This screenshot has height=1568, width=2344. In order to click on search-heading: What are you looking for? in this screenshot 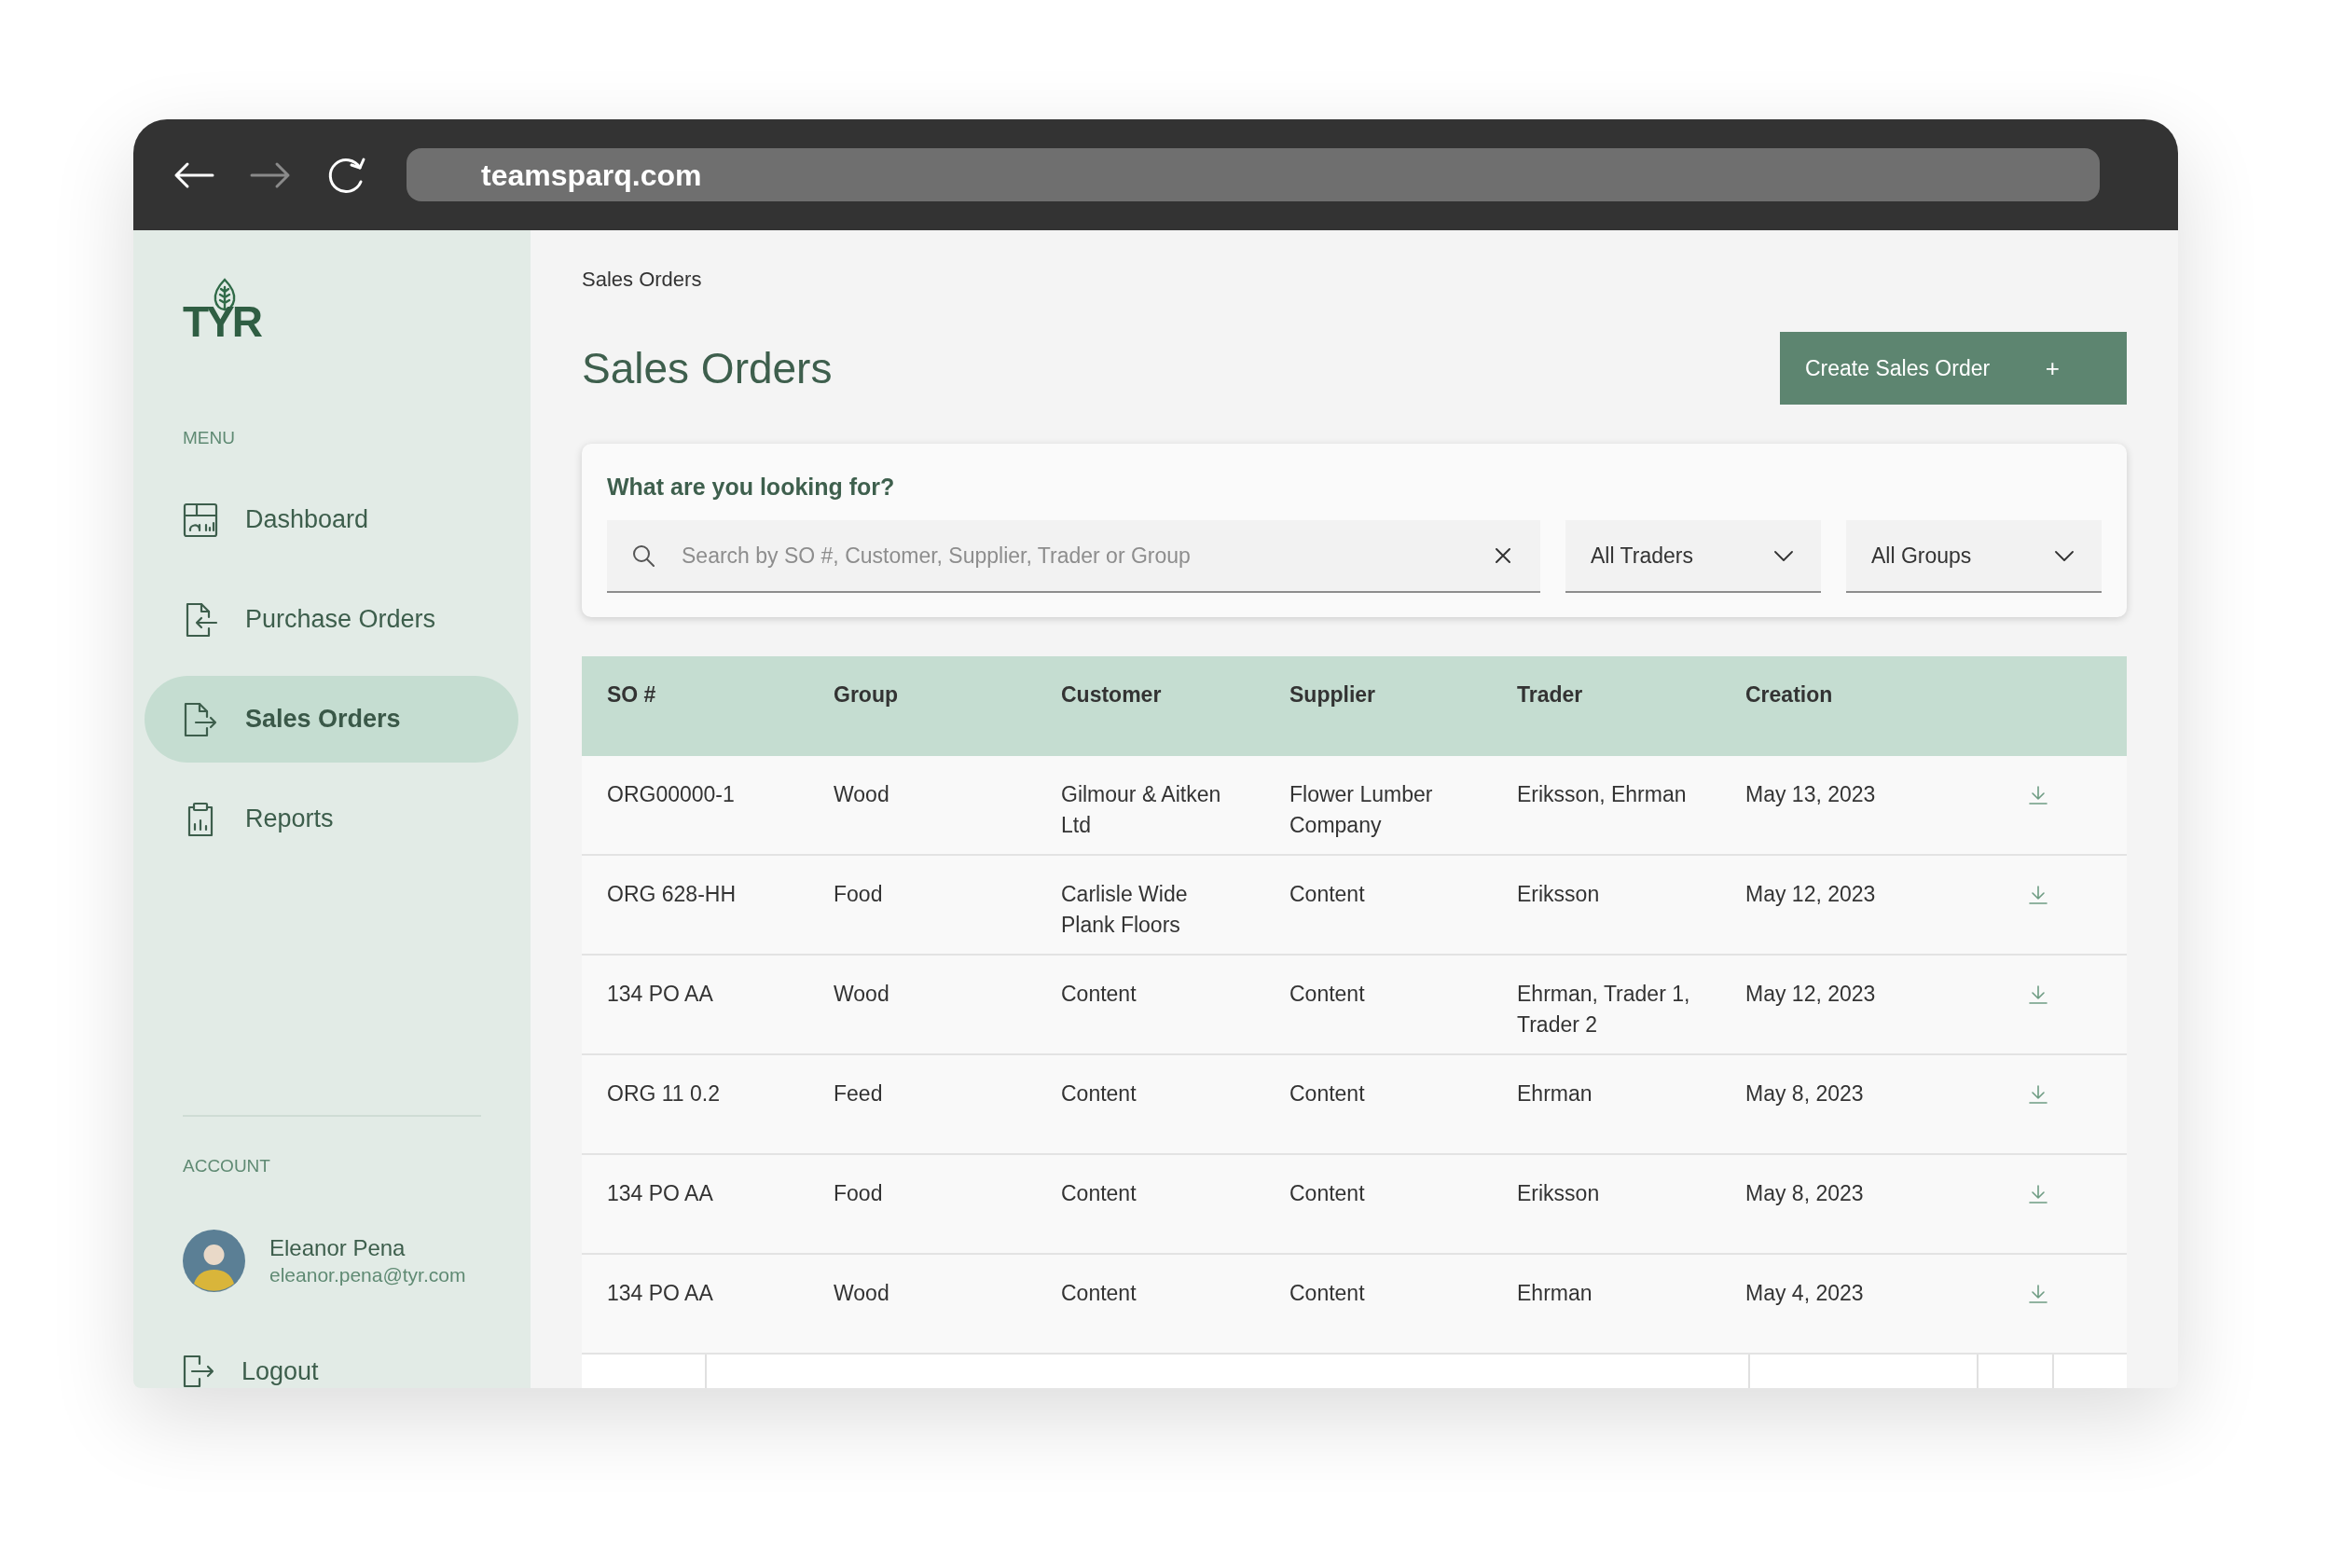, I will do `click(751, 487)`.